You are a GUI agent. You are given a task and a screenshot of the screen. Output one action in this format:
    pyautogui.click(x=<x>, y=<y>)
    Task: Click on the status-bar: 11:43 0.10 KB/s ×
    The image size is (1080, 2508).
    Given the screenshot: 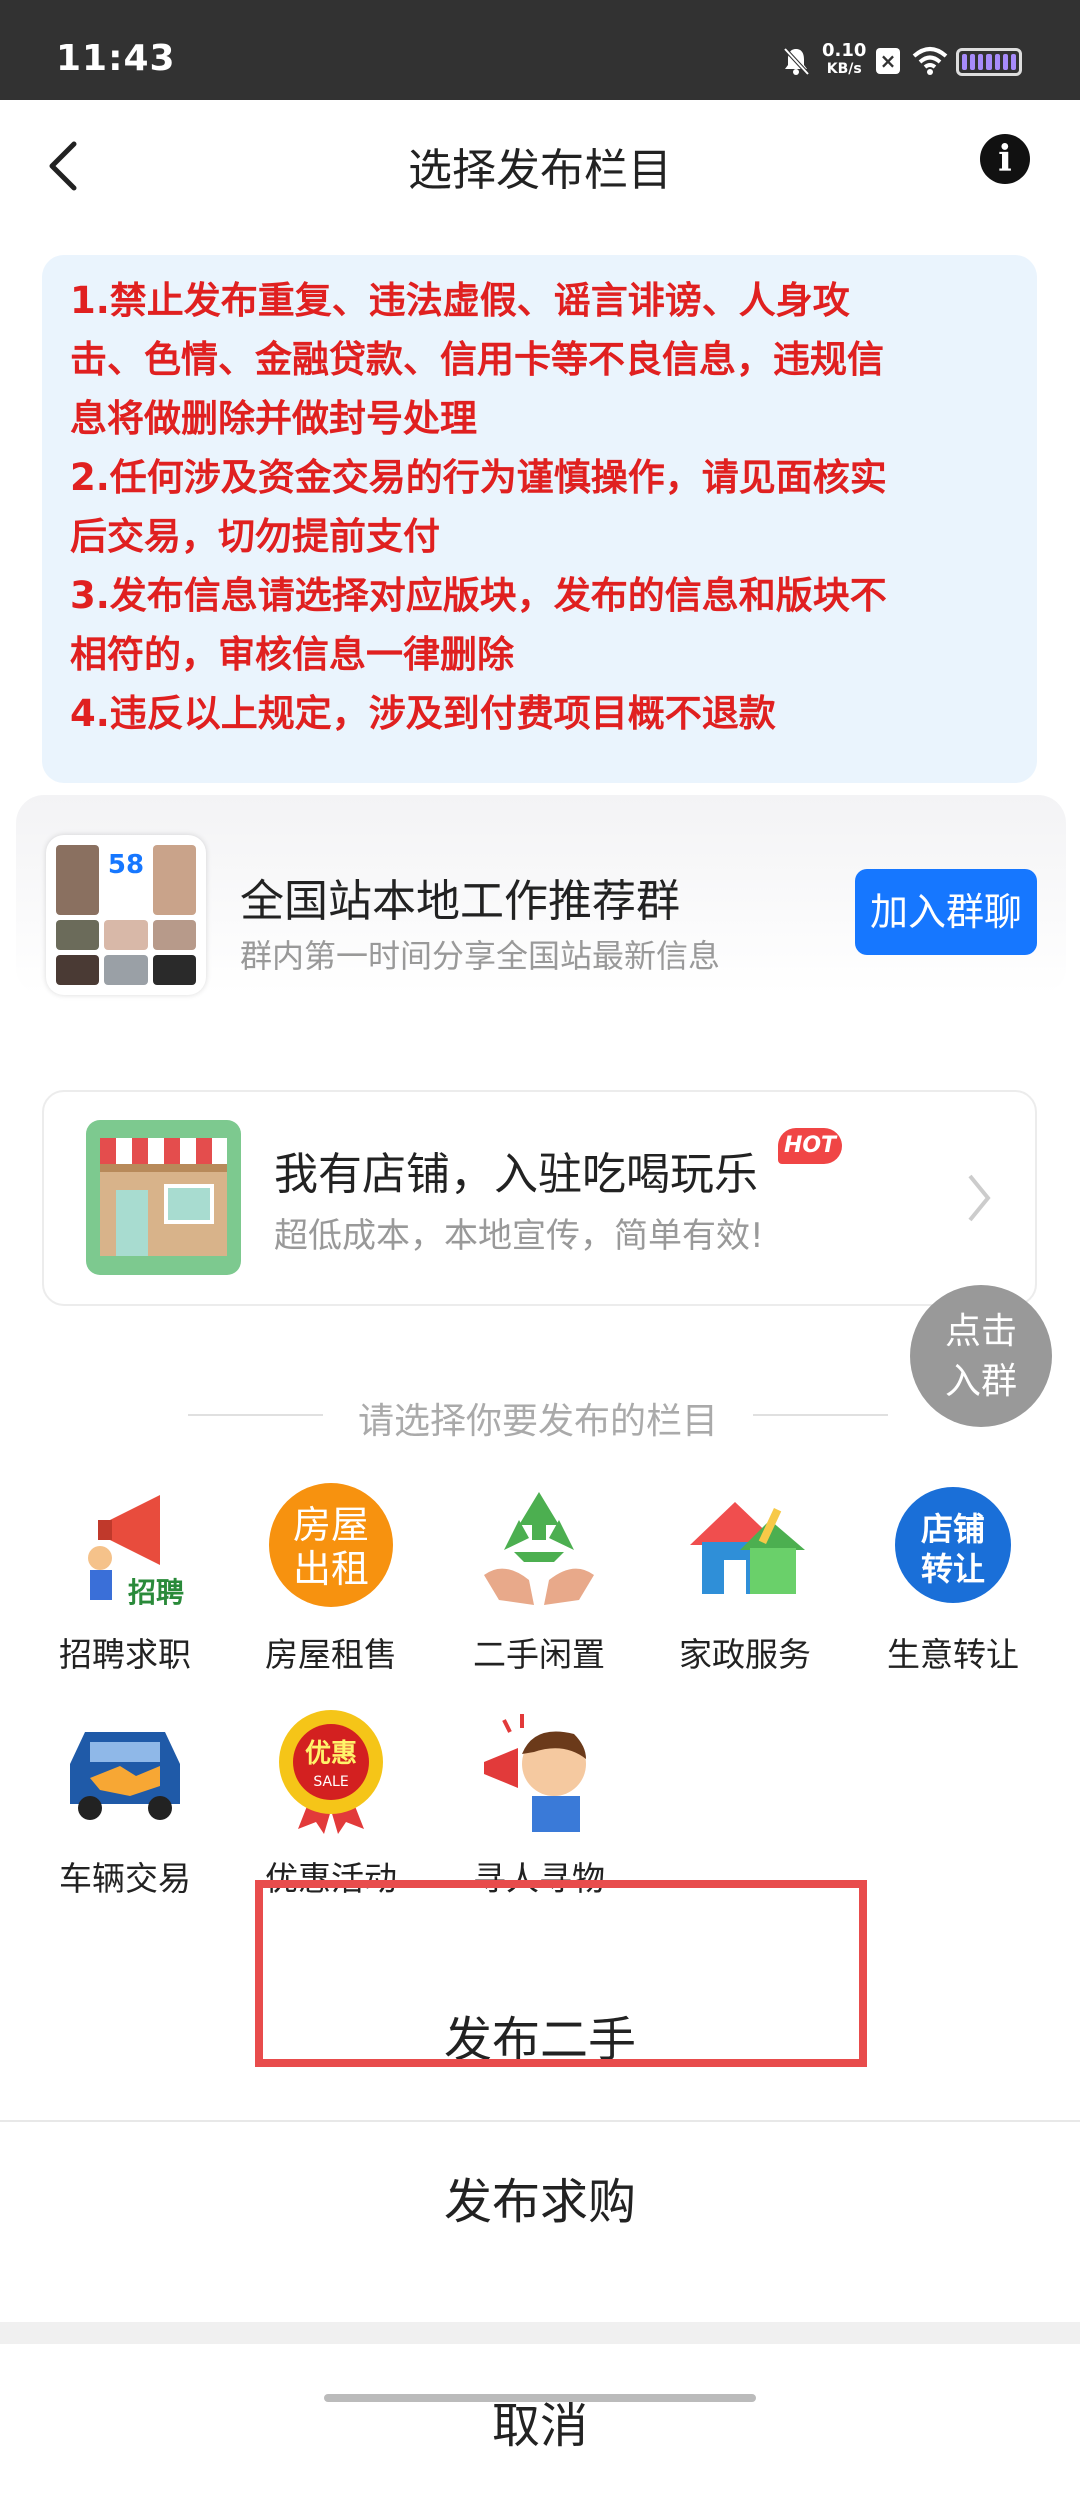 What is the action you would take?
    pyautogui.click(x=540, y=50)
    